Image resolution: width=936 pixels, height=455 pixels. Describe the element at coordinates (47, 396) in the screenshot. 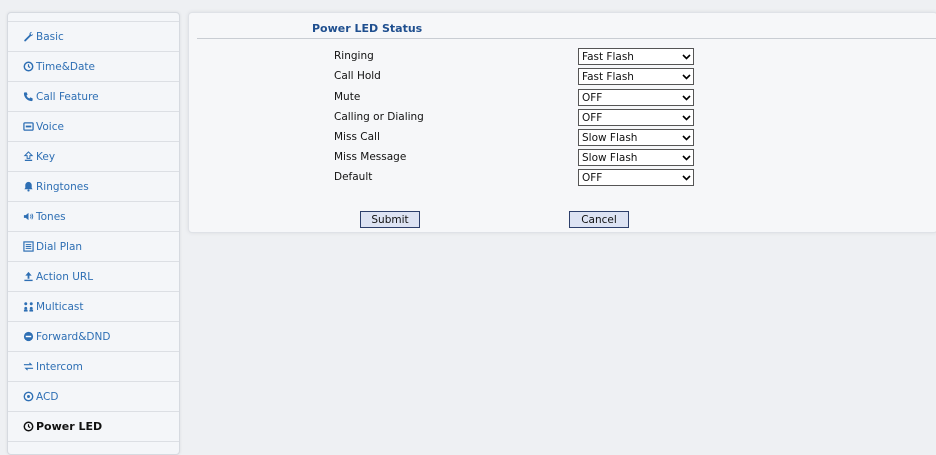

I see `sidebar-item-label: ACD` at that location.